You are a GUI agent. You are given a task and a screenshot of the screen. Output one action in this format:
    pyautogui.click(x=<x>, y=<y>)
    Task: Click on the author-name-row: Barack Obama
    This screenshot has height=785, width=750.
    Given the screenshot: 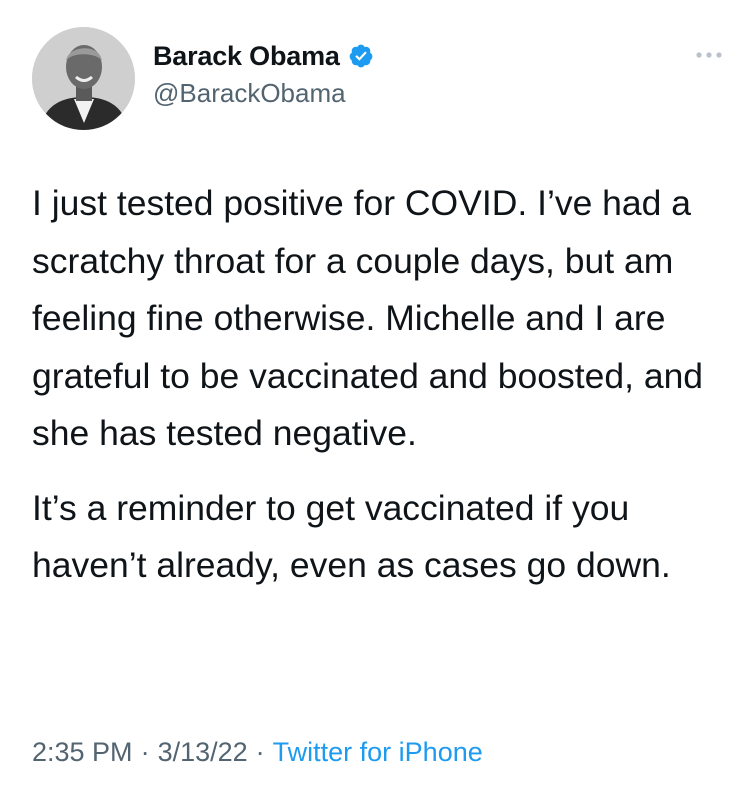 What is the action you would take?
    pyautogui.click(x=263, y=56)
    